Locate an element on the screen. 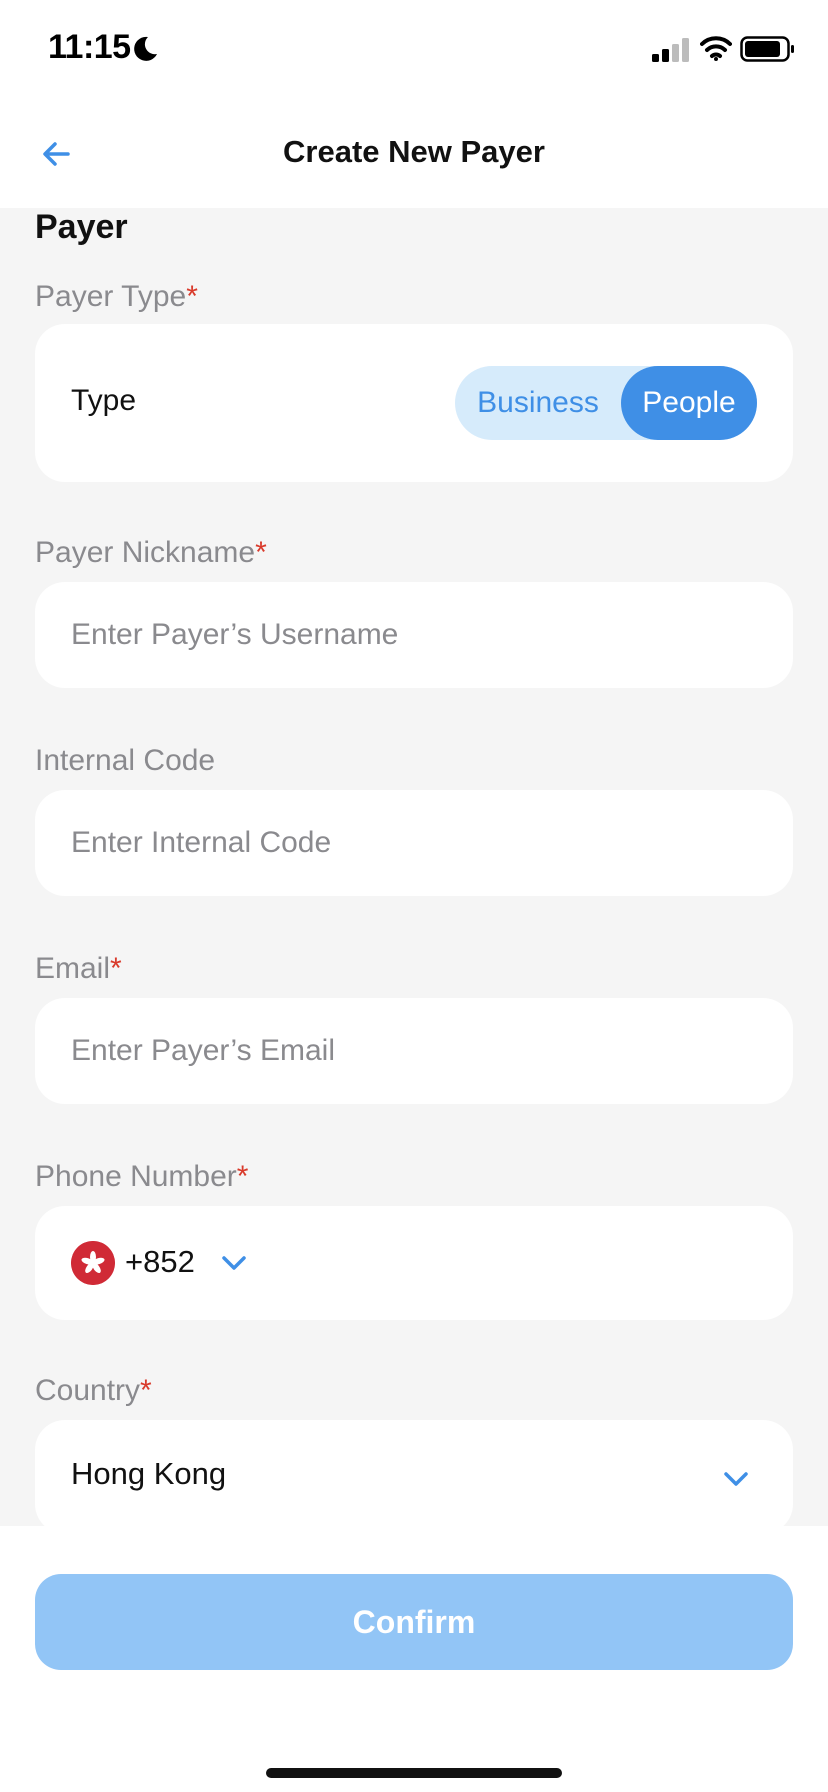 Image resolution: width=828 pixels, height=1792 pixels. nickname-label: Payer Nickname* is located at coordinates (151, 553).